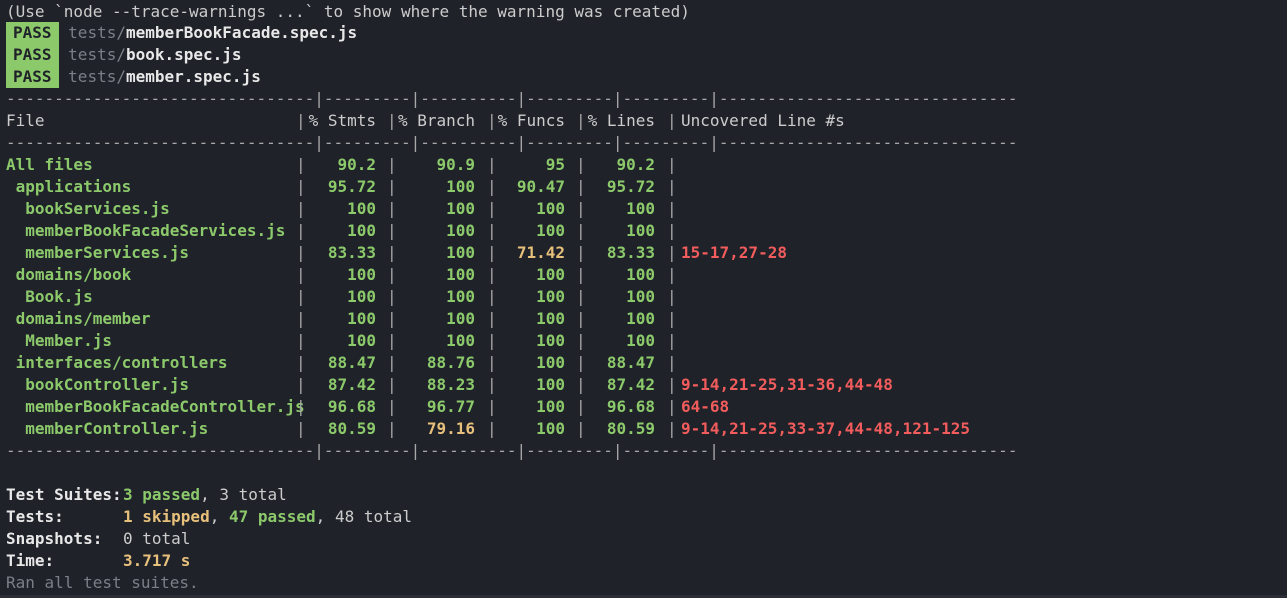 The image size is (1287, 598). I want to click on table-row: All files 90.2 90.9 95 90.2 | | | | |, so click(641, 165).